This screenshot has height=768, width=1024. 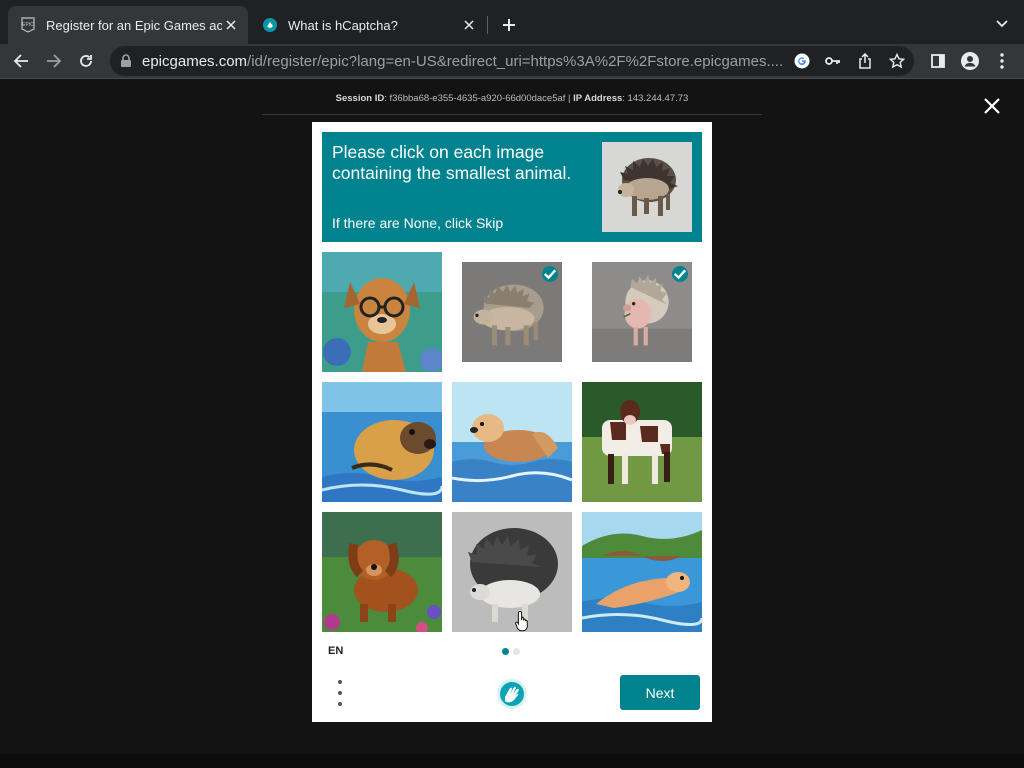 I want to click on sample-image-hedgehog, so click(x=647, y=187).